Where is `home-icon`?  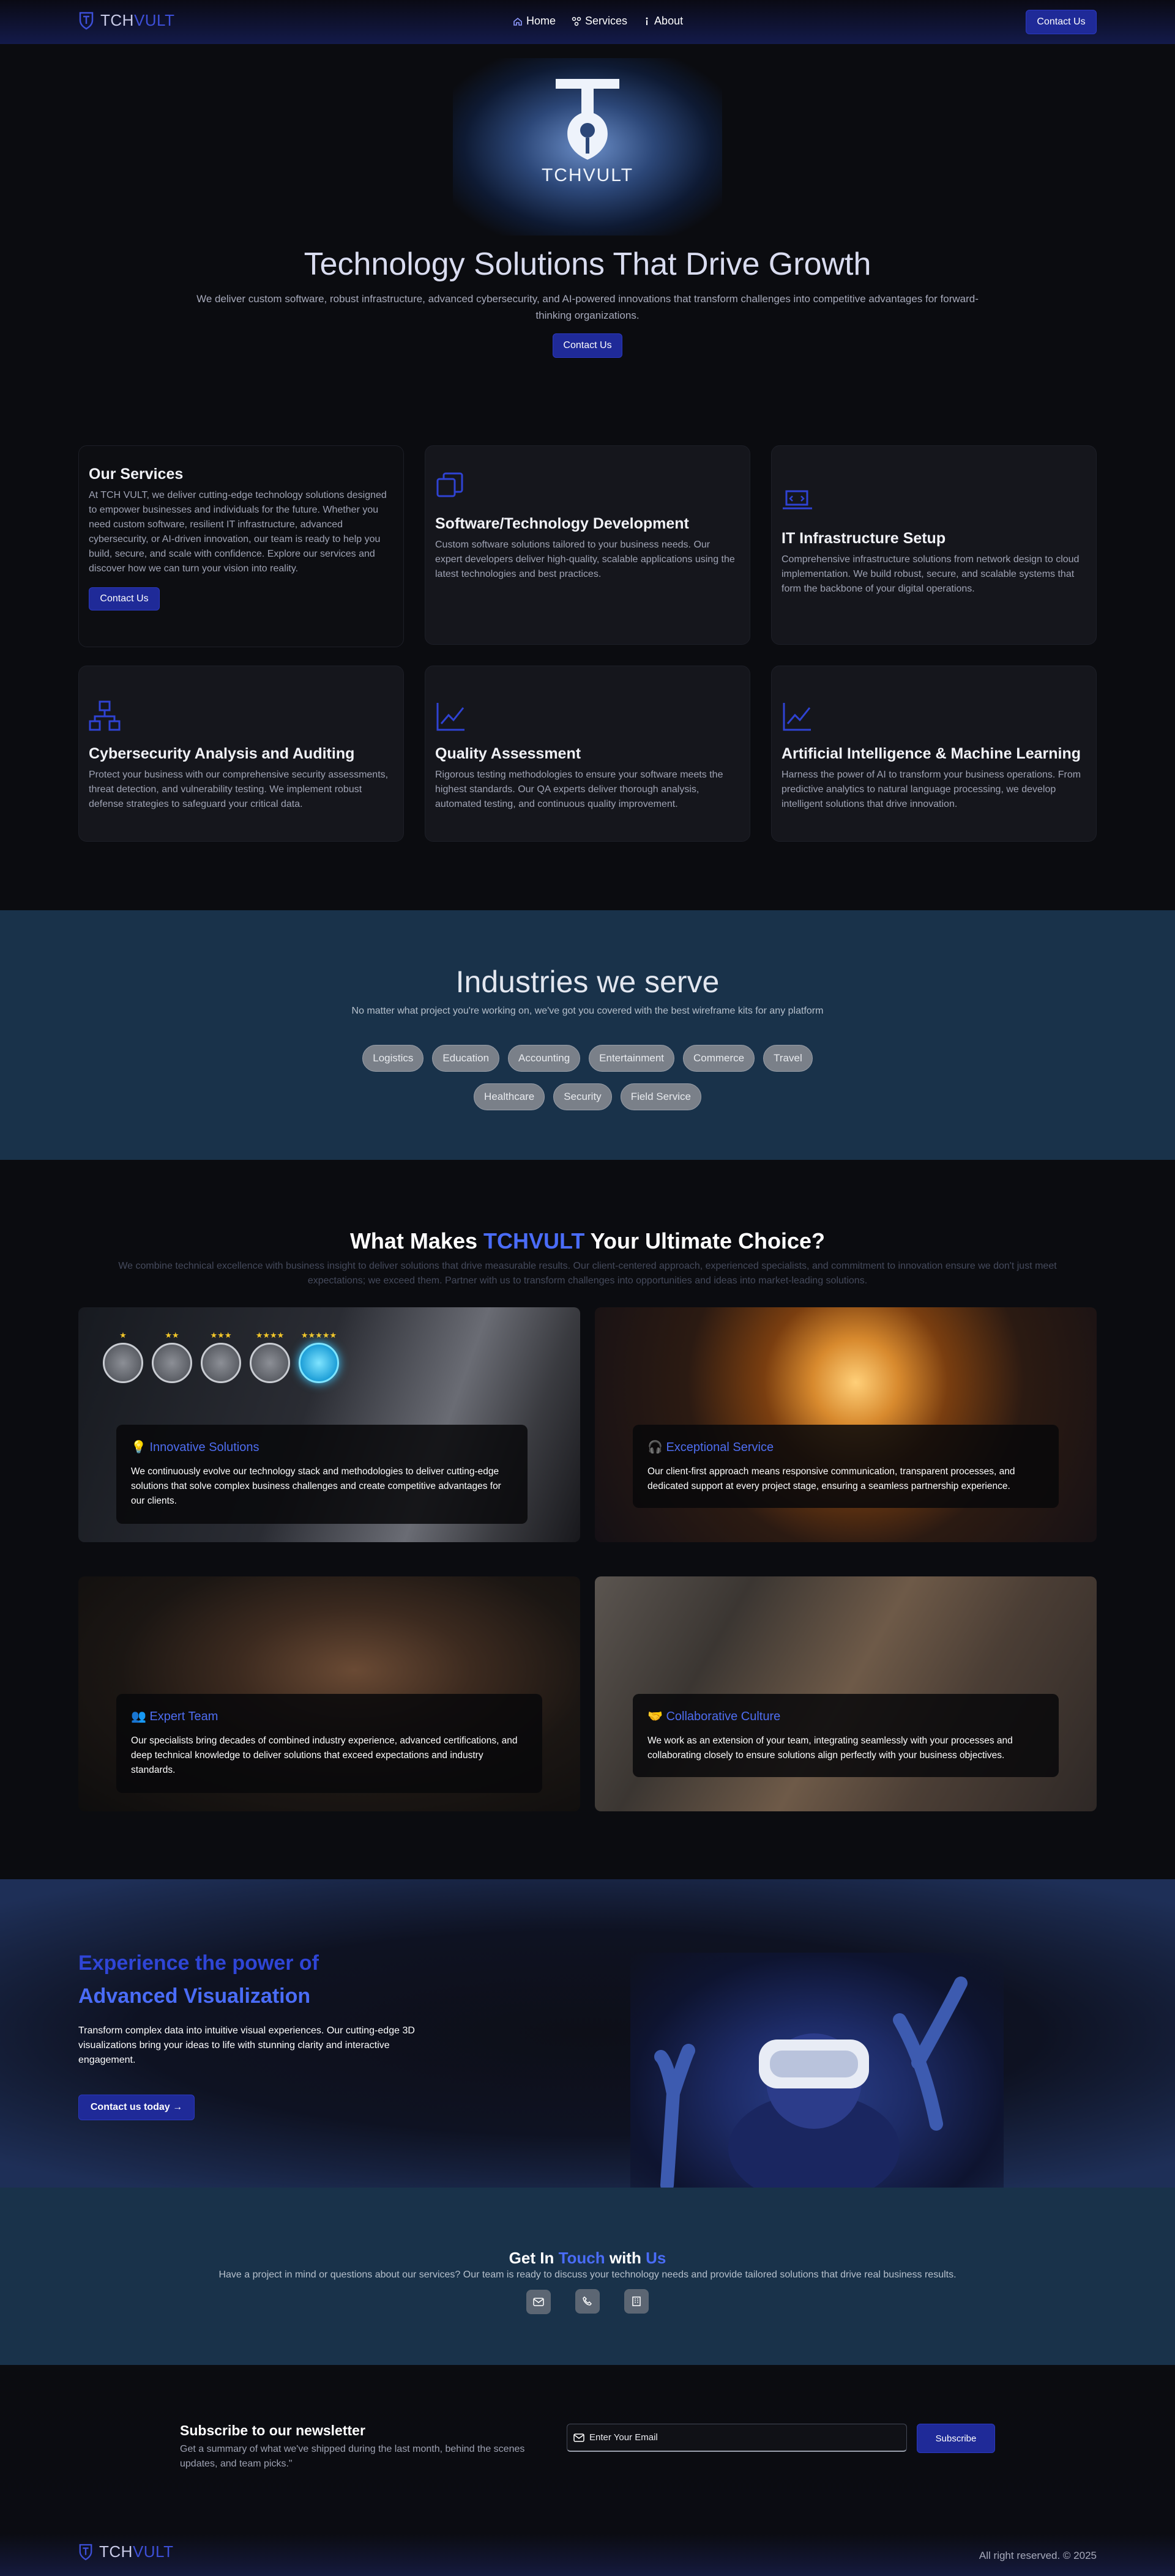 home-icon is located at coordinates (517, 21).